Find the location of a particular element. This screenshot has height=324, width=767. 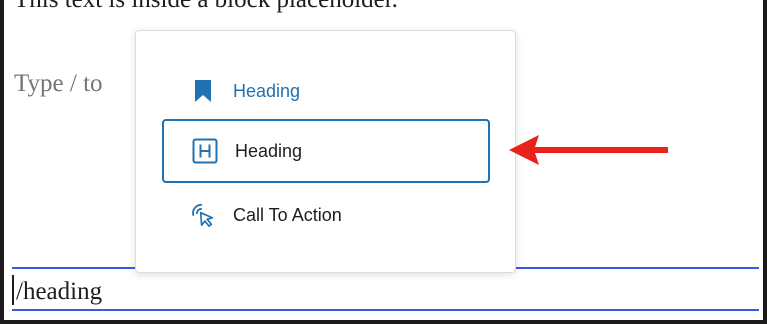

bookmark-icon is located at coordinates (203, 91).